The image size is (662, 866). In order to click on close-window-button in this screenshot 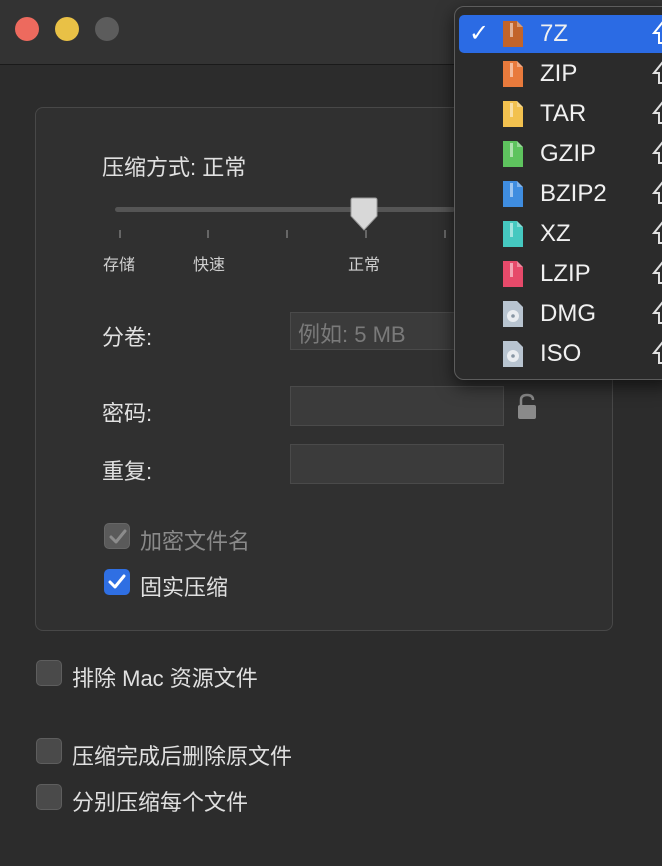, I will do `click(27, 29)`.